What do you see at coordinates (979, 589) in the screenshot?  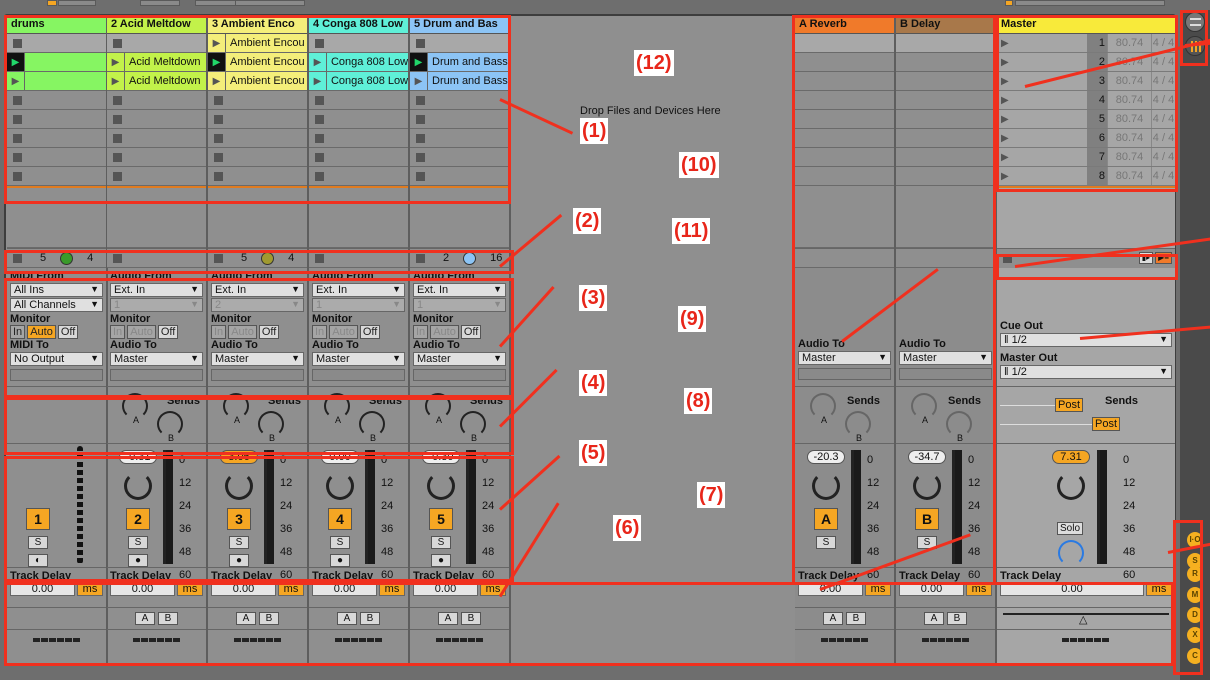 I see `delay-unit-button: ms` at bounding box center [979, 589].